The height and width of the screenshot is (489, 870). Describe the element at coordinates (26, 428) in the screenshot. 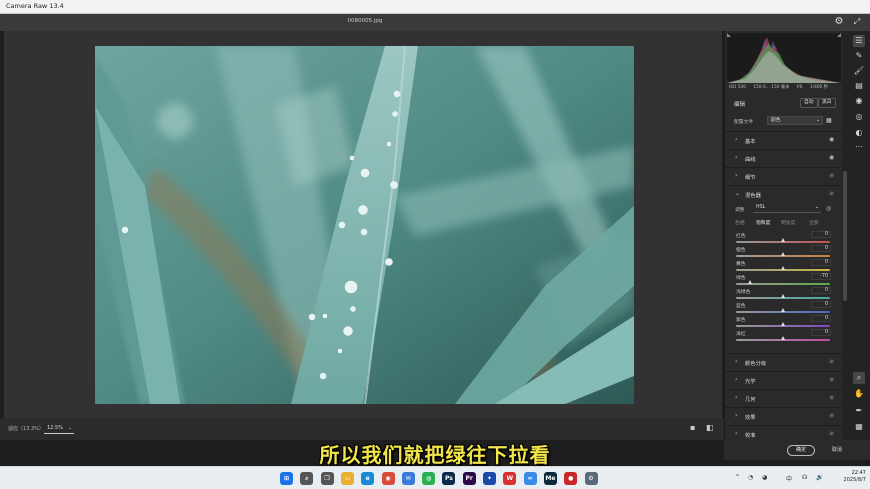

I see `zoom-fit-label: 适应（13.3%）` at that location.